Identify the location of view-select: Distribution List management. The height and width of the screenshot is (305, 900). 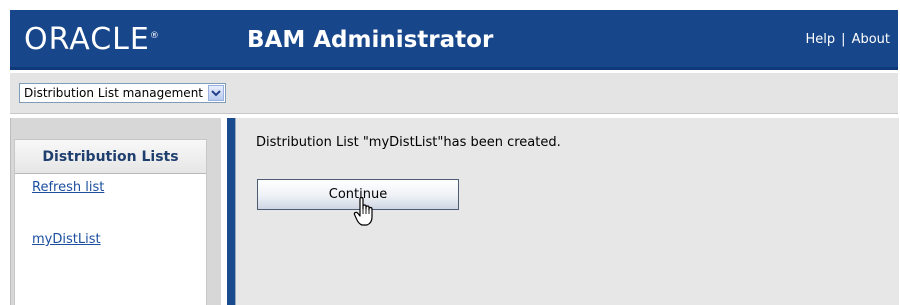
(122, 93).